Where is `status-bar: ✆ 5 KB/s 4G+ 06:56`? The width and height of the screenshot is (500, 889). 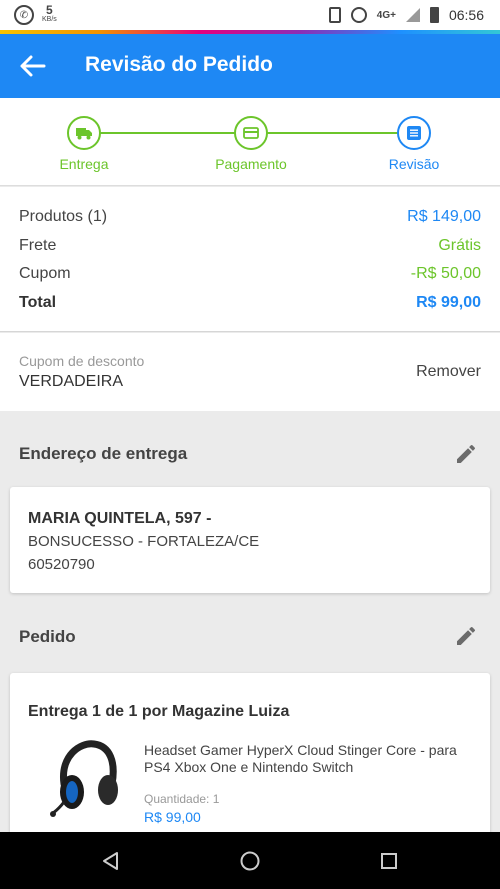 status-bar: ✆ 5 KB/s 4G+ 06:56 is located at coordinates (250, 15).